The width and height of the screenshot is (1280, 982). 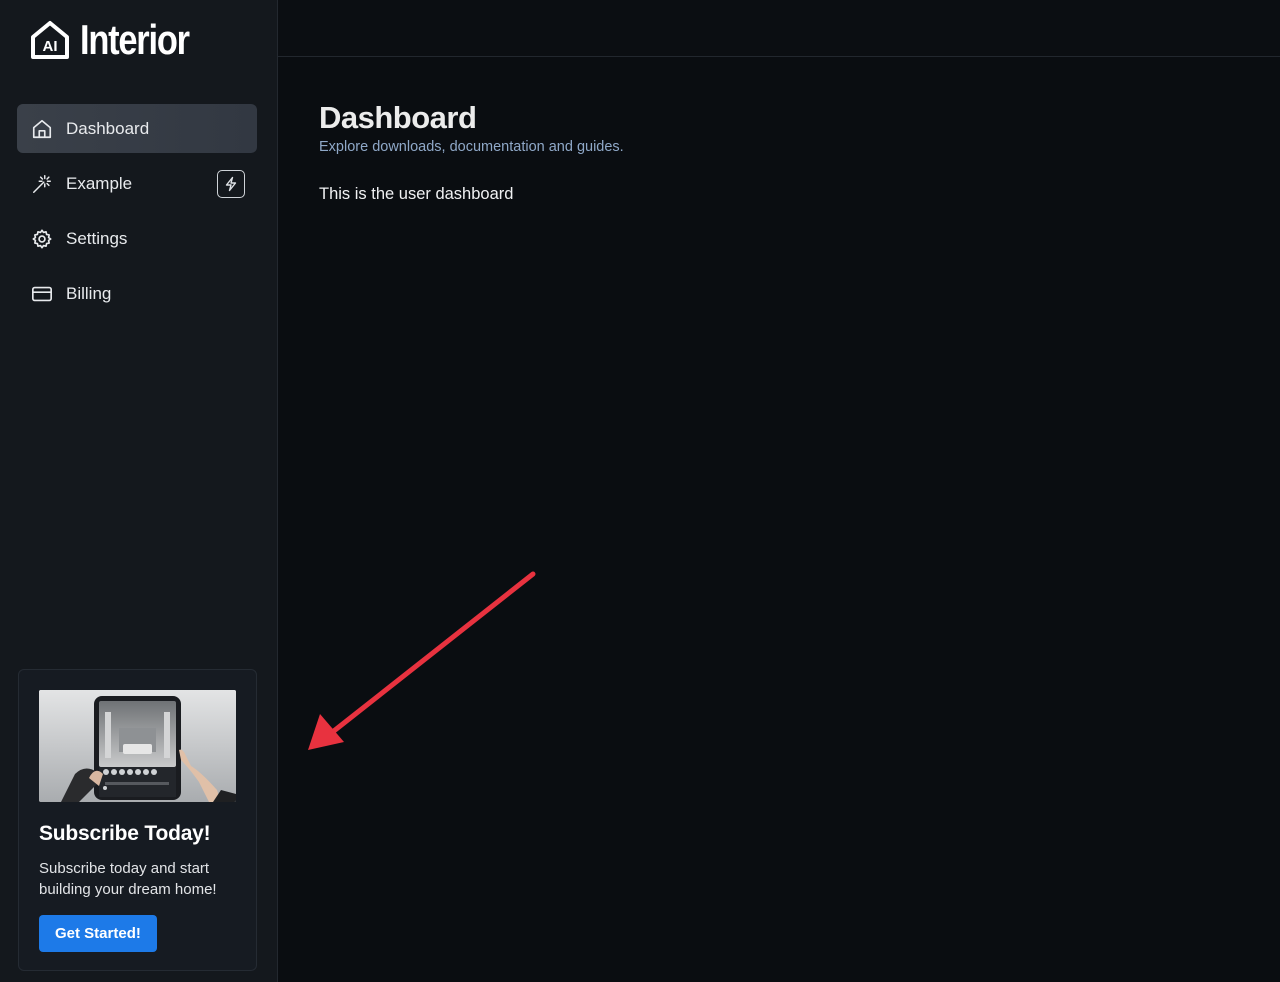 I want to click on sidebar-item-billing: Billing, so click(x=137, y=293).